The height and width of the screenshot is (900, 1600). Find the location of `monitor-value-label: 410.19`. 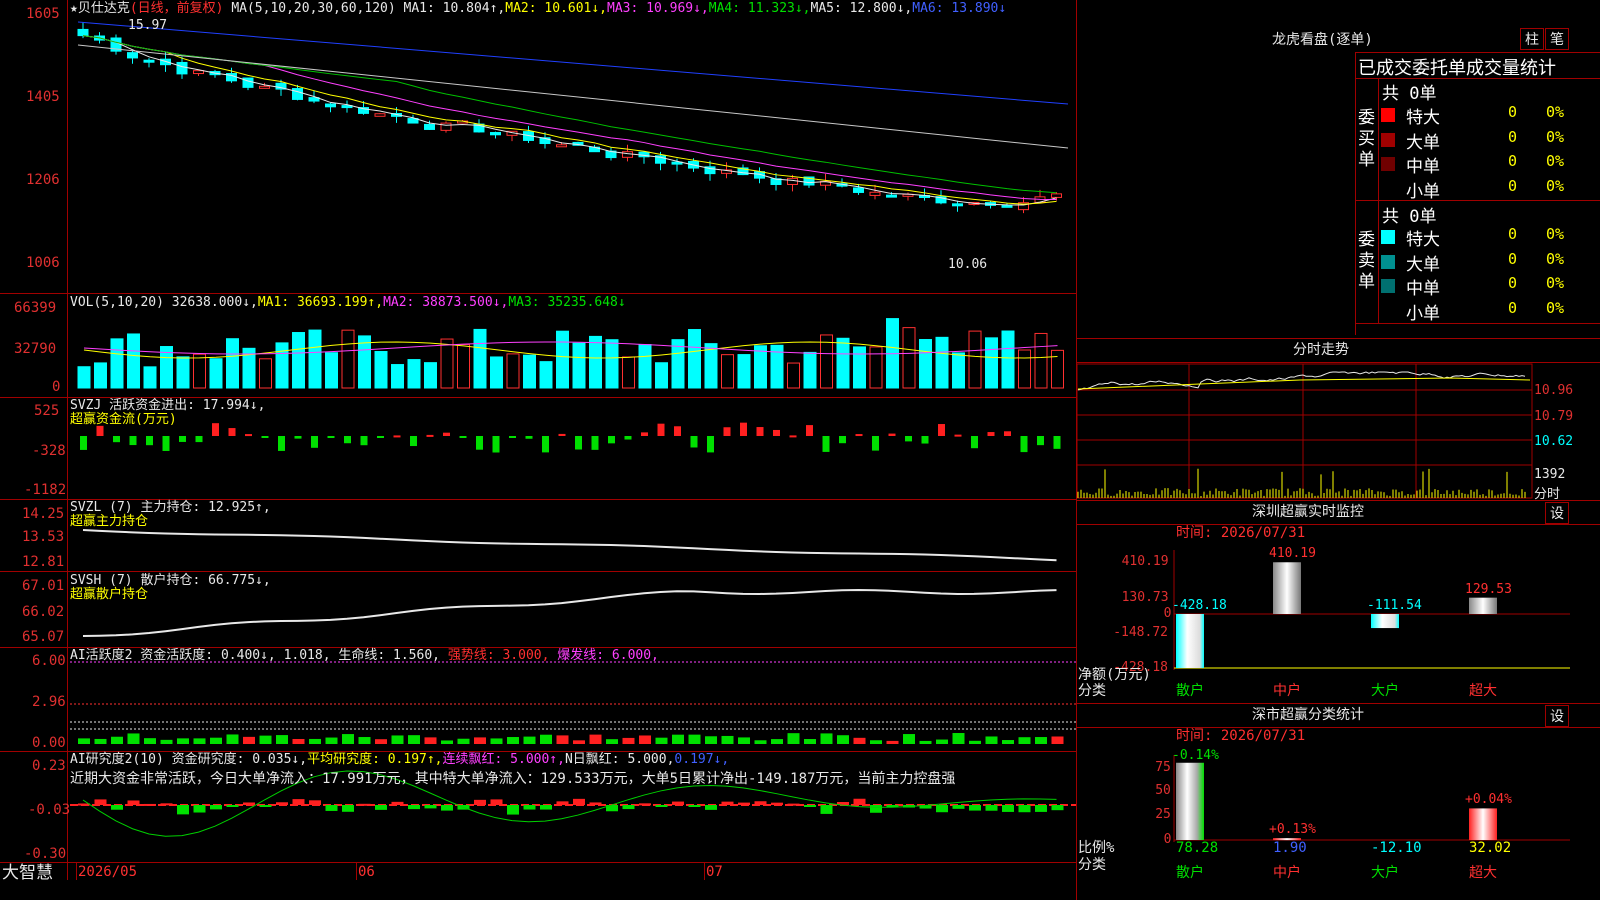

monitor-value-label: 410.19 is located at coordinates (1292, 553).